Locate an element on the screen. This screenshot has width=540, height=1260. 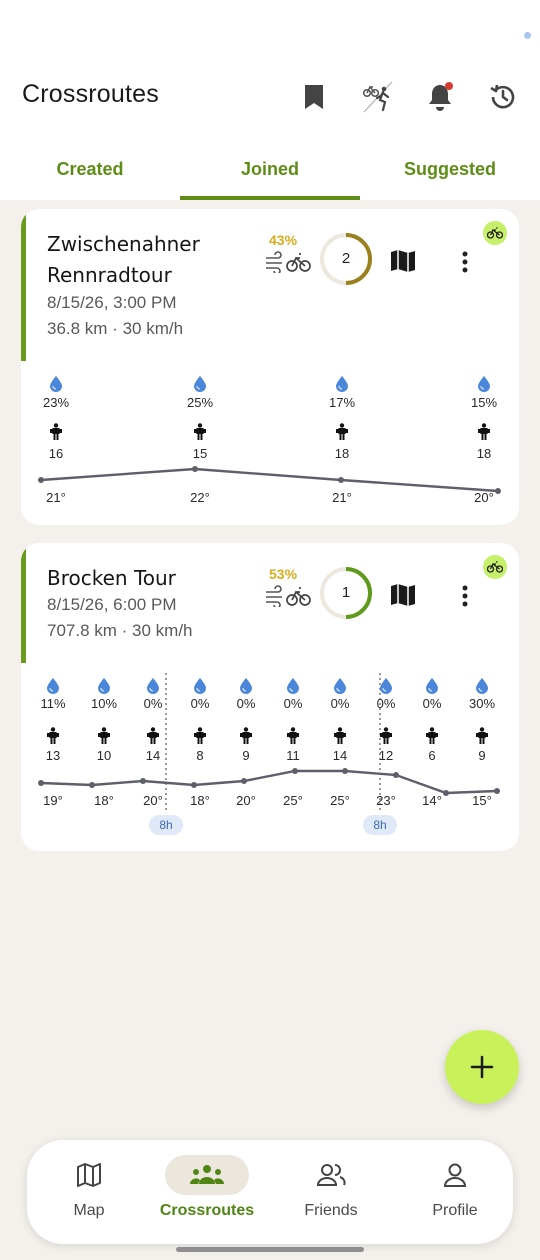
activity-filter-icon is located at coordinates (377, 97).